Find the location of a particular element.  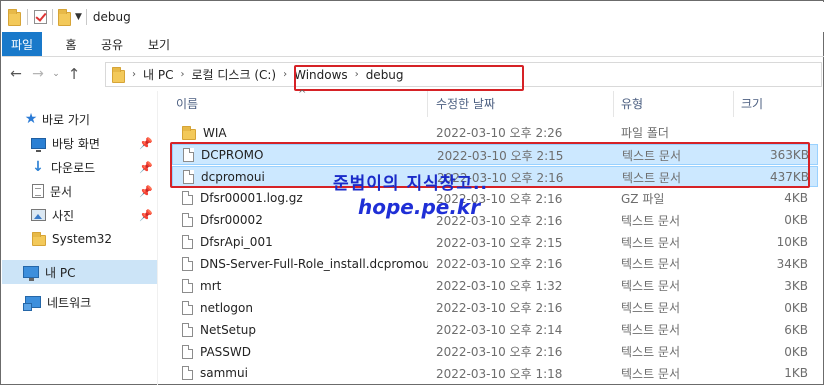

file-name: Dfsr00001.log.gz is located at coordinates (251, 198).